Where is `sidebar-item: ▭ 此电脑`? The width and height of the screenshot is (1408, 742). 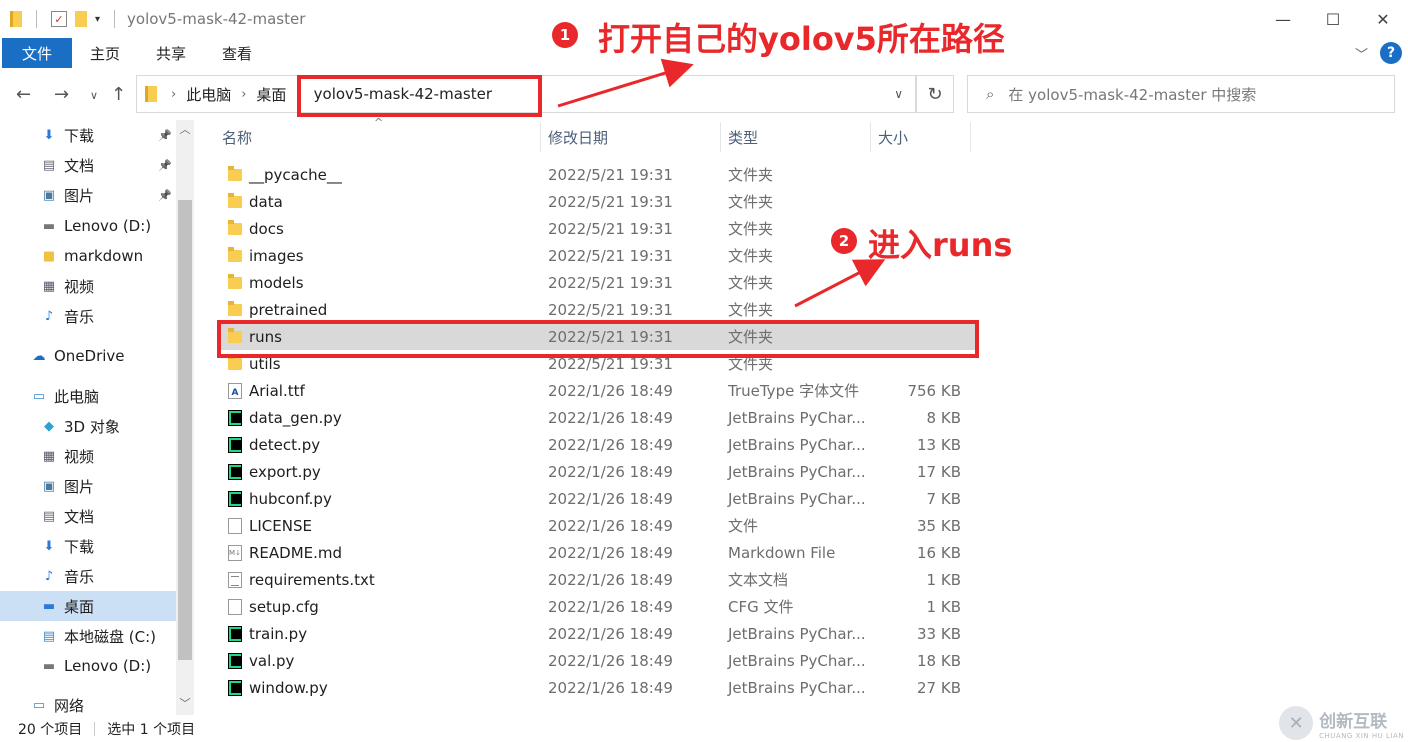 sidebar-item: ▭ 此电脑 is located at coordinates (88, 396).